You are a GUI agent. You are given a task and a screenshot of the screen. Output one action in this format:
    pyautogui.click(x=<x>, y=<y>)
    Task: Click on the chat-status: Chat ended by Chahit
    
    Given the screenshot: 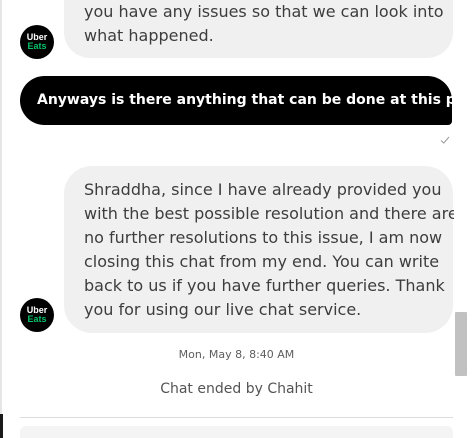 What is the action you would take?
    pyautogui.click(x=236, y=389)
    